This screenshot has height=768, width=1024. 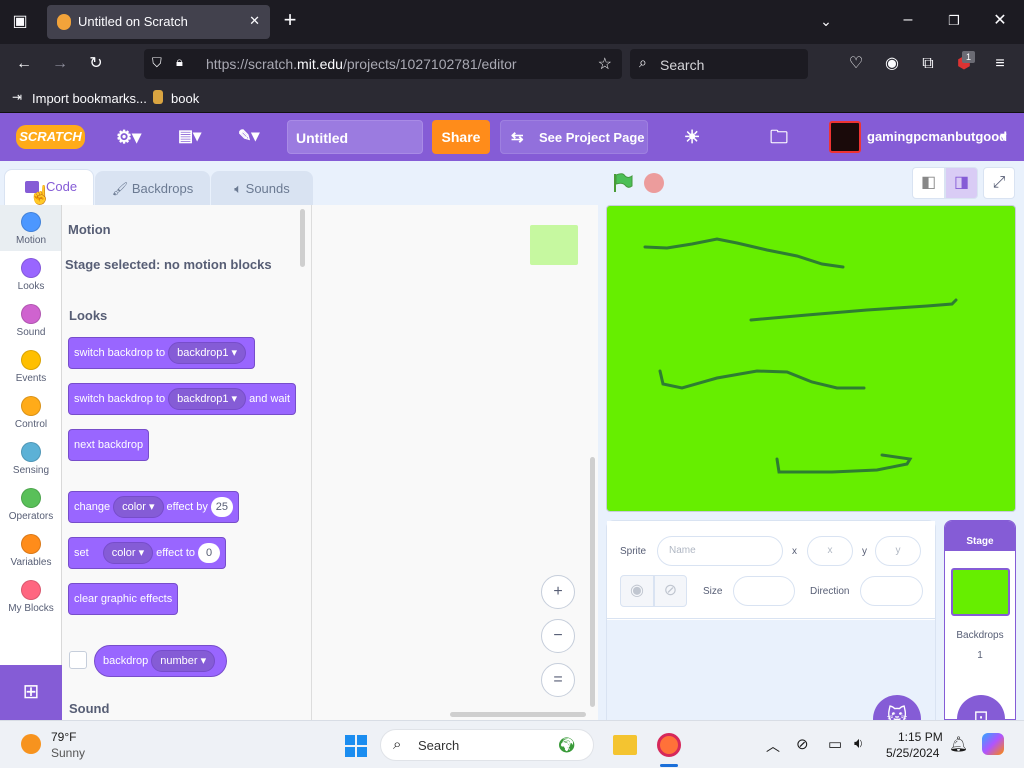 I want to click on weather-condition: Sunny, so click(x=68, y=753).